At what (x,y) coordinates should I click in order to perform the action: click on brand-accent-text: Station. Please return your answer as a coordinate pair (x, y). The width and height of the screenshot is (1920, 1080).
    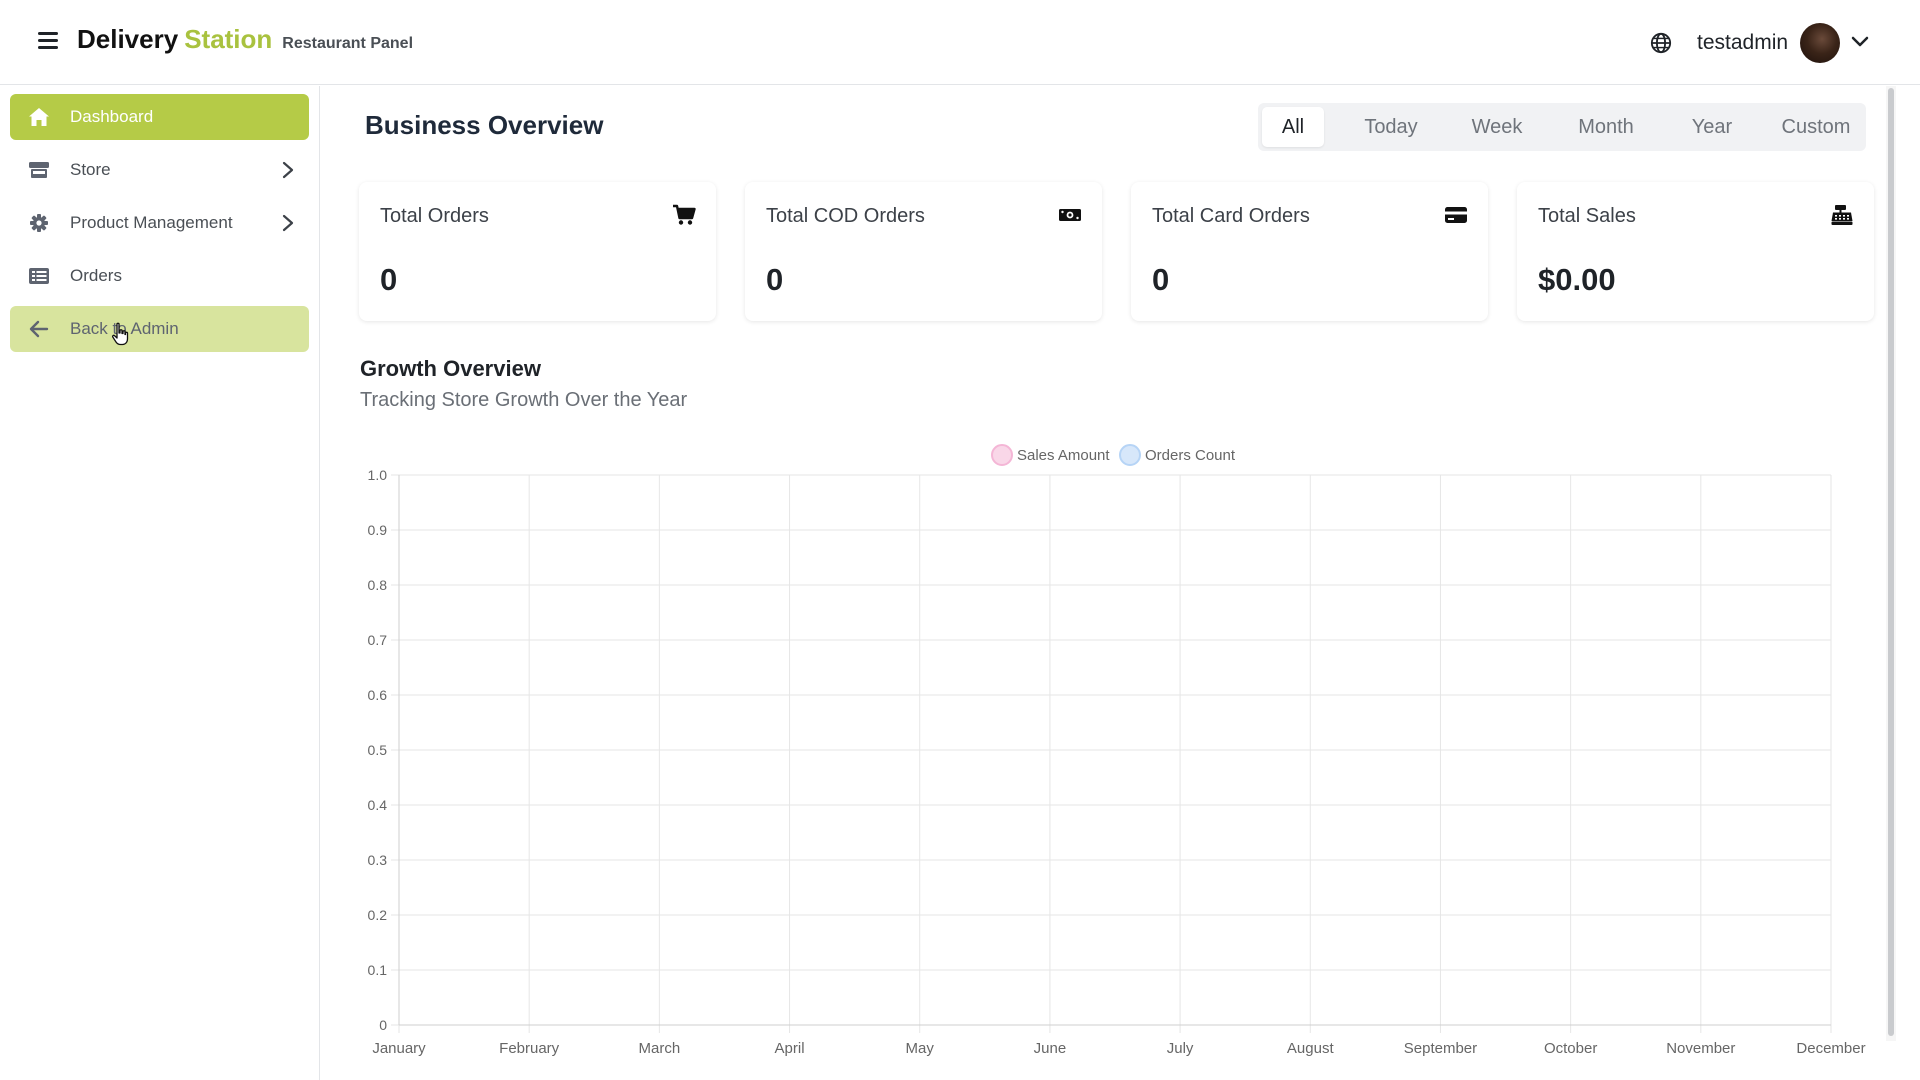
    Looking at the image, I should click on (228, 39).